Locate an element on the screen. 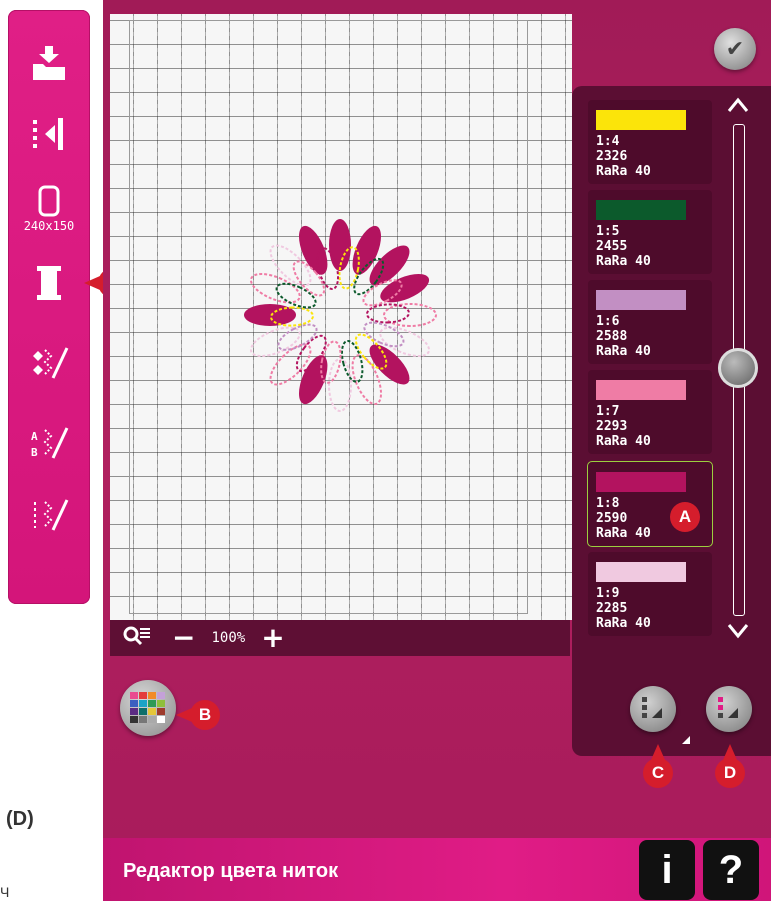 This screenshot has height=901, width=771. load-design-button is located at coordinates (49, 63).